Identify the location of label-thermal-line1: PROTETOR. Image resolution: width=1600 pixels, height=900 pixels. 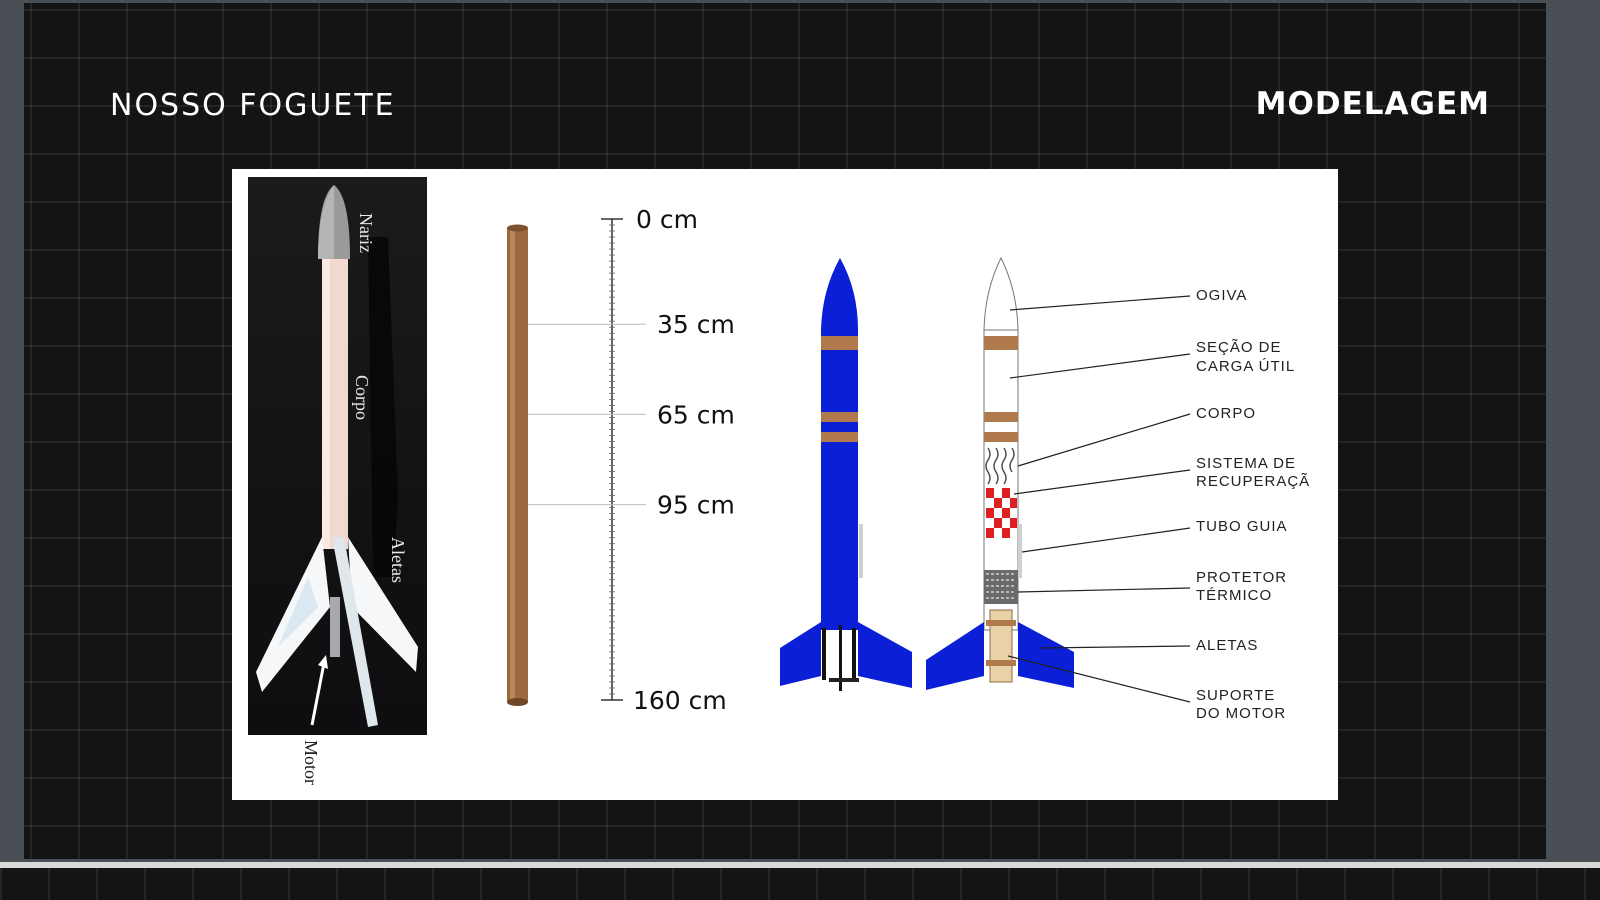
(1241, 577).